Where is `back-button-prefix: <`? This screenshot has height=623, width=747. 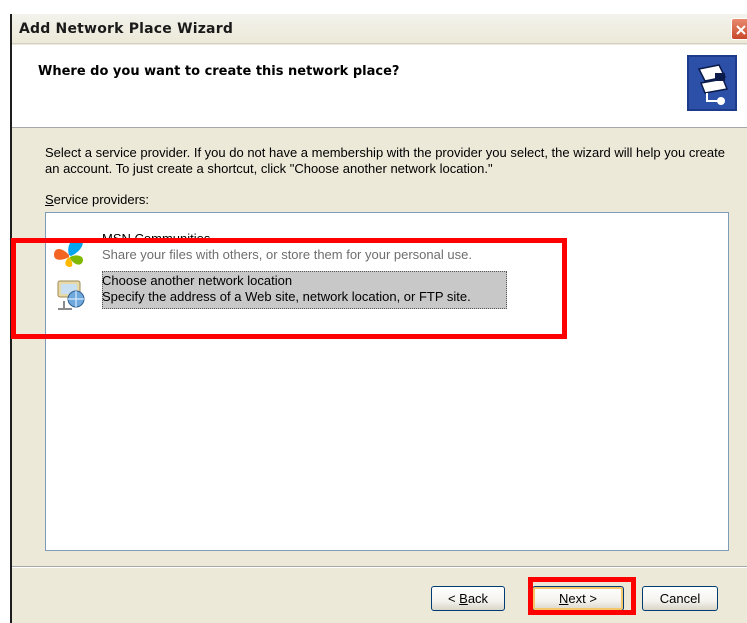
back-button-prefix: < is located at coordinates (453, 598).